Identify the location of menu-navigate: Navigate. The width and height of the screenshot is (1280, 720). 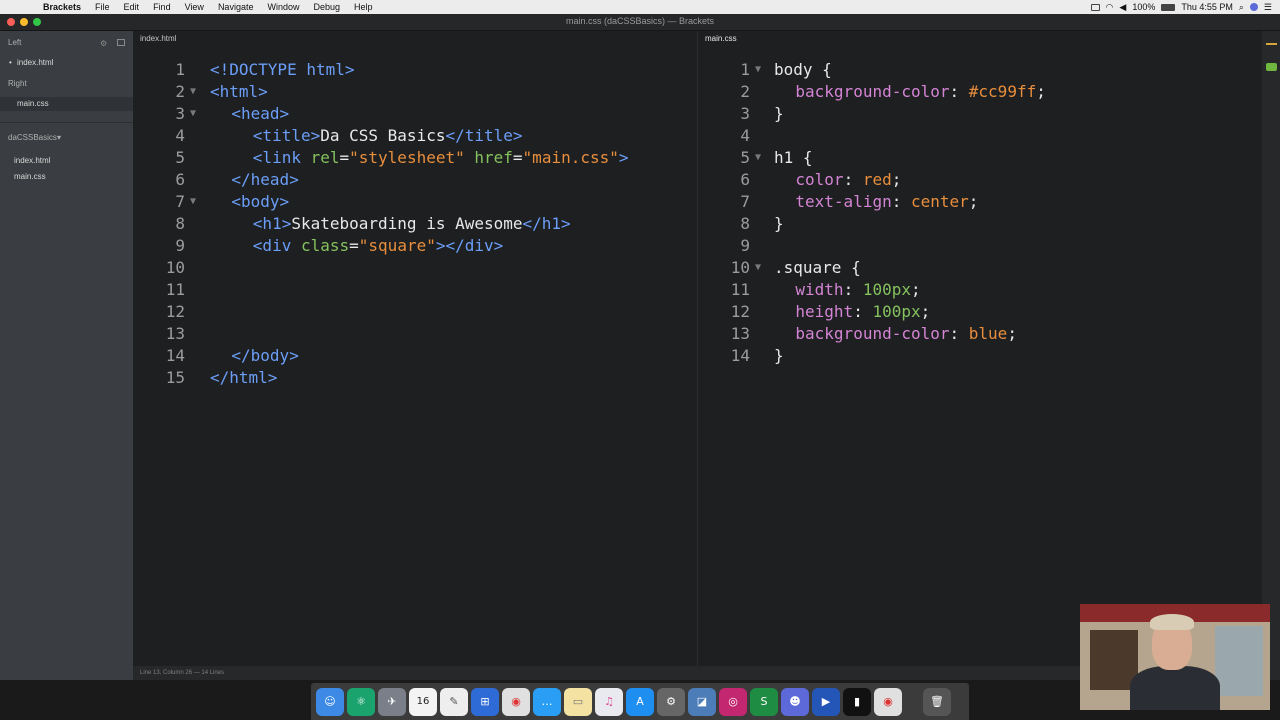
(236, 7).